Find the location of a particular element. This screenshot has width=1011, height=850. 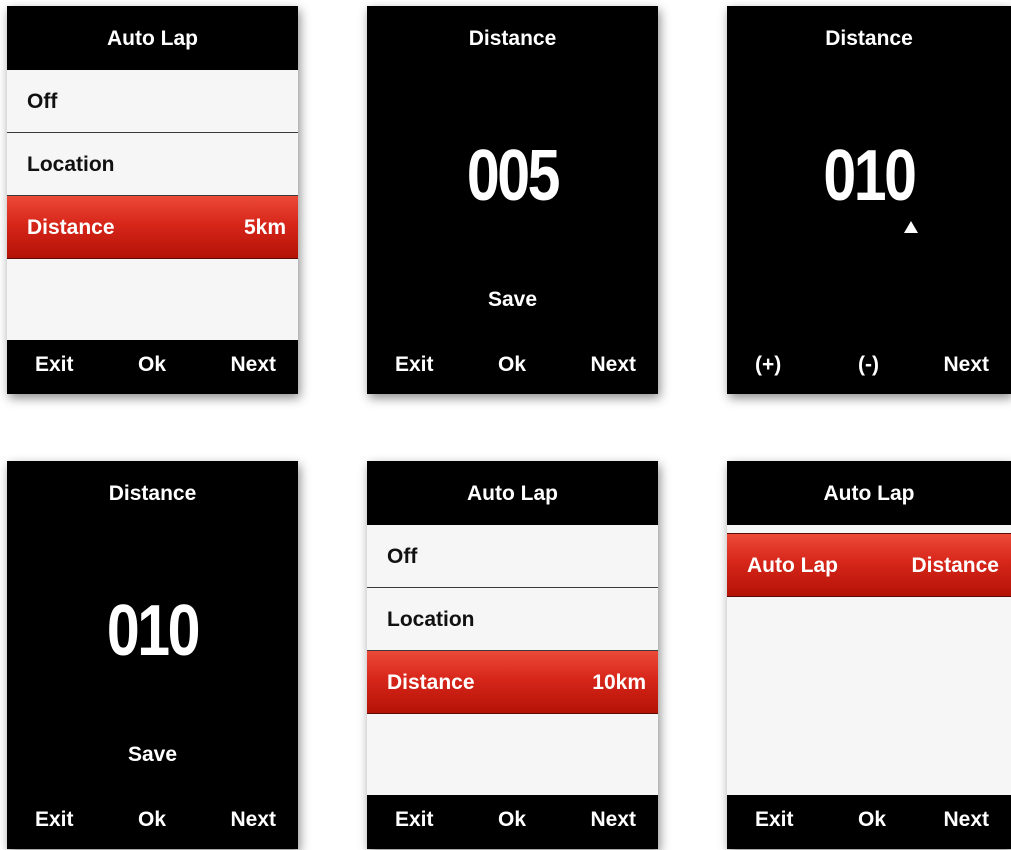

menu-item-value: Distance is located at coordinates (955, 565).